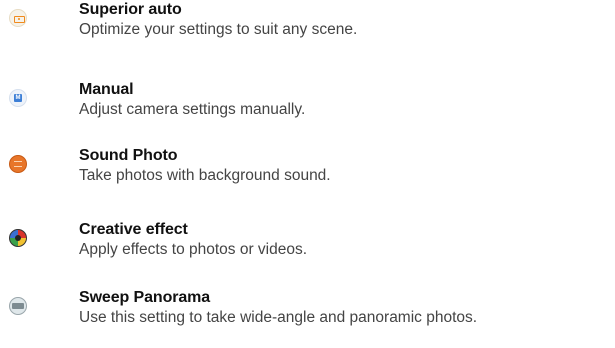 Image resolution: width=615 pixels, height=348 pixels. What do you see at coordinates (106, 89) in the screenshot?
I see `mode-title: Manual` at bounding box center [106, 89].